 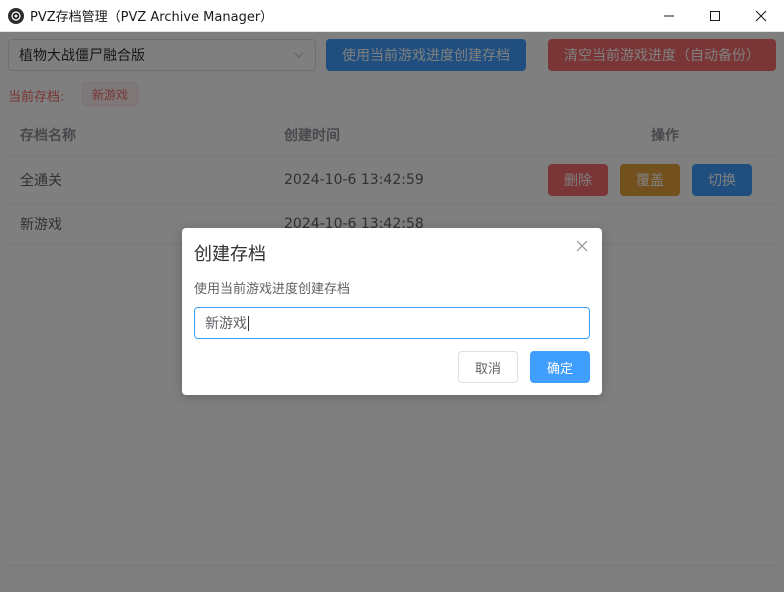 What do you see at coordinates (560, 367) in the screenshot?
I see `confirm-button: 确定` at bounding box center [560, 367].